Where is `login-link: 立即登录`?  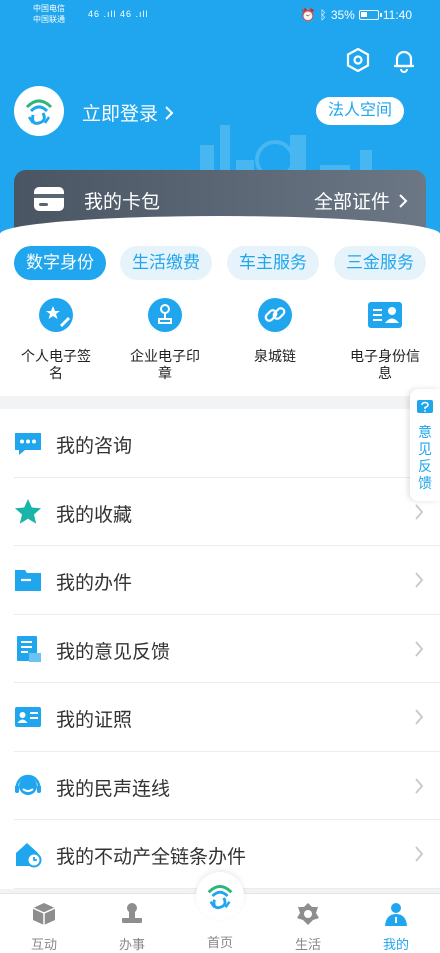 login-link: 立即登录 is located at coordinates (128, 112).